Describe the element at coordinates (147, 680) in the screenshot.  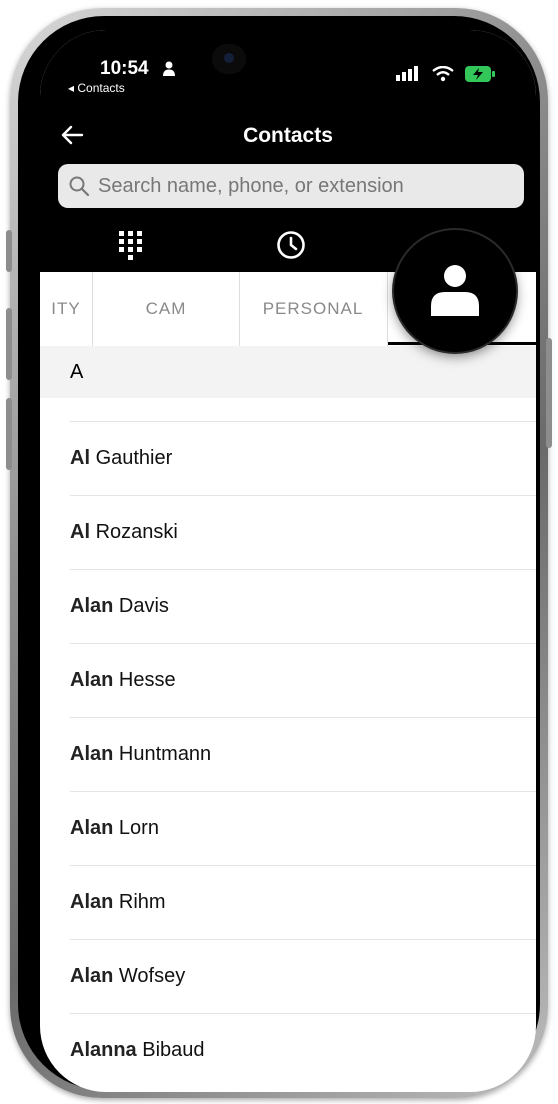
I see `contact-last-name: Hesse` at that location.